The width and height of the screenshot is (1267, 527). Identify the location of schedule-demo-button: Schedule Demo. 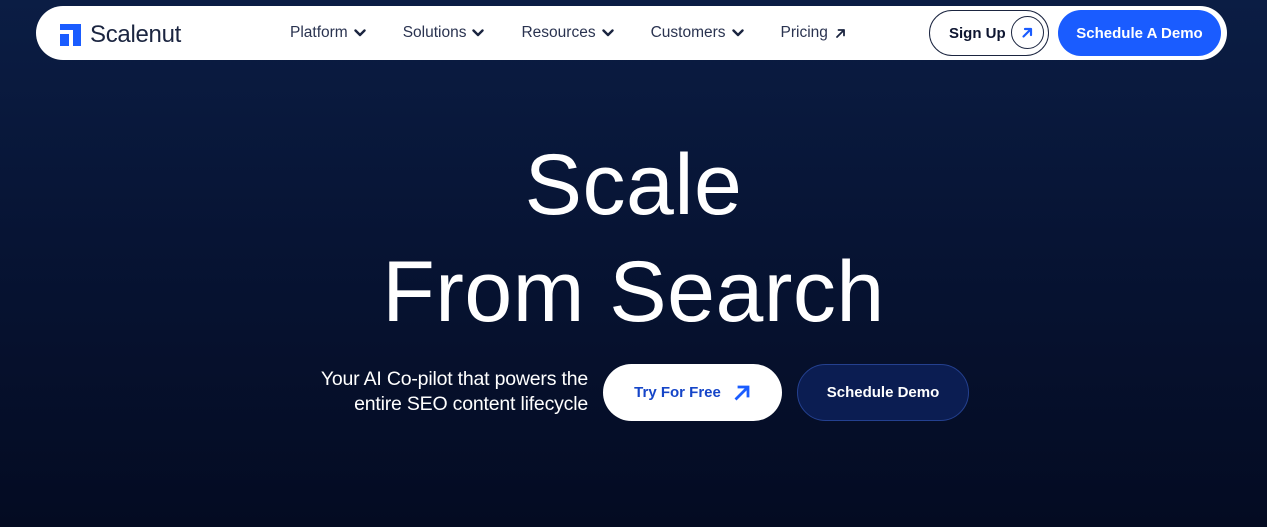
(883, 392).